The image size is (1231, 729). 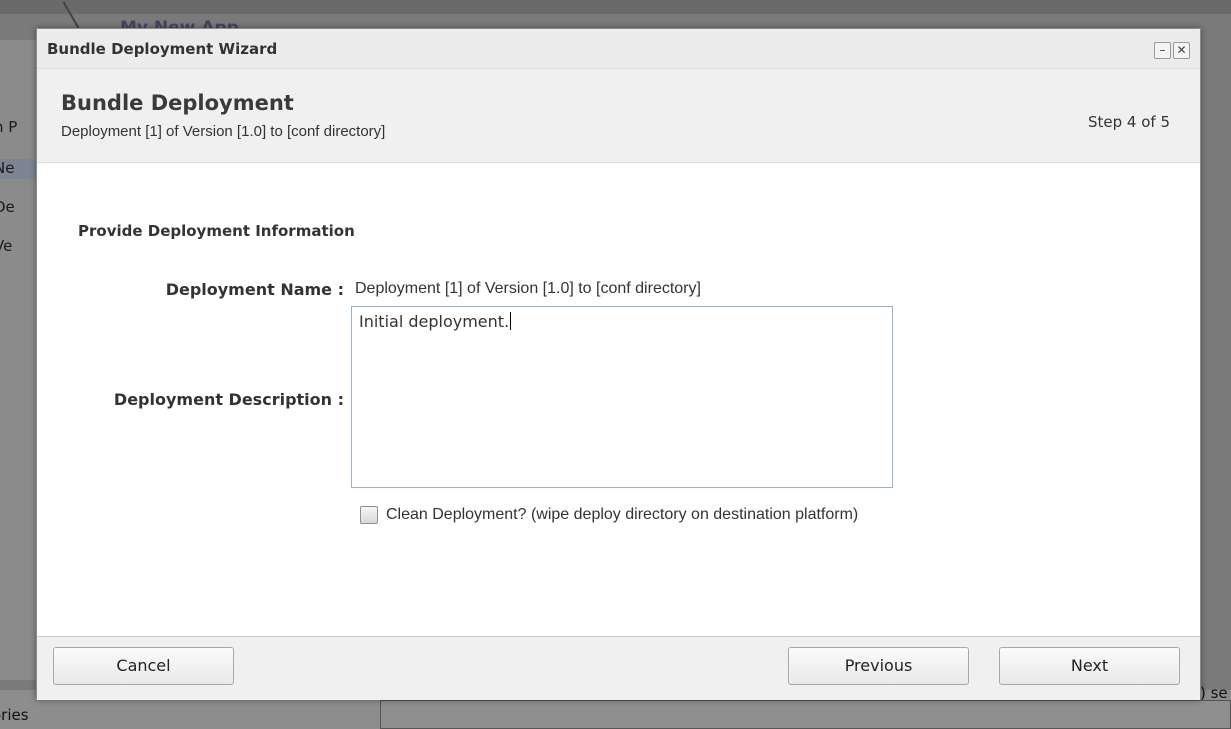 I want to click on wizard-title: Bundle Deployment, so click(x=177, y=103).